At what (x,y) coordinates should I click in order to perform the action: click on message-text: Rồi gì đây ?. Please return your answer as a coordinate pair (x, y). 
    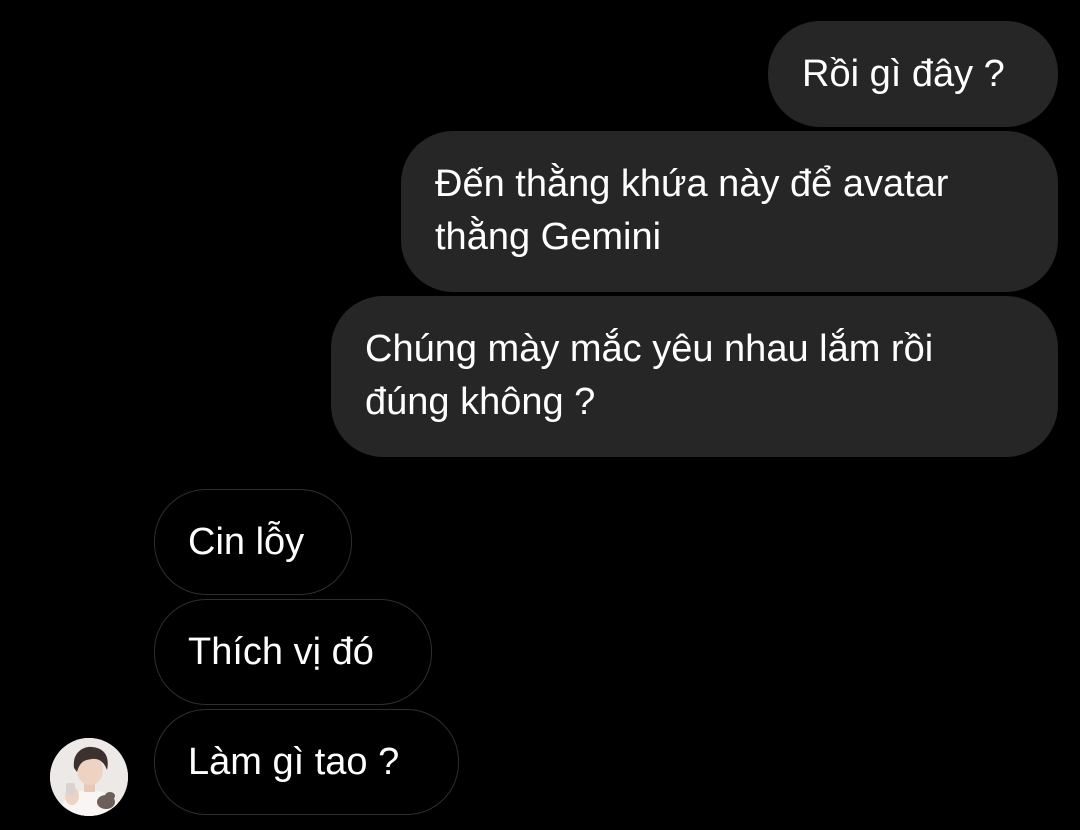
    Looking at the image, I should click on (903, 74).